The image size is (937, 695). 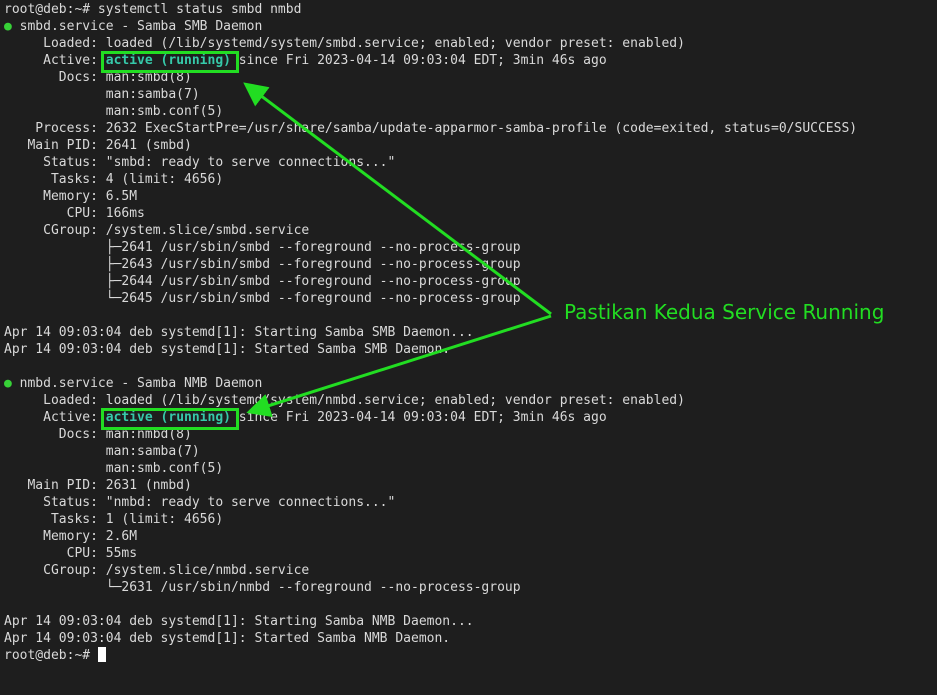 What do you see at coordinates (724, 312) in the screenshot?
I see `annotation-label: Pastikan Kedua Service Running` at bounding box center [724, 312].